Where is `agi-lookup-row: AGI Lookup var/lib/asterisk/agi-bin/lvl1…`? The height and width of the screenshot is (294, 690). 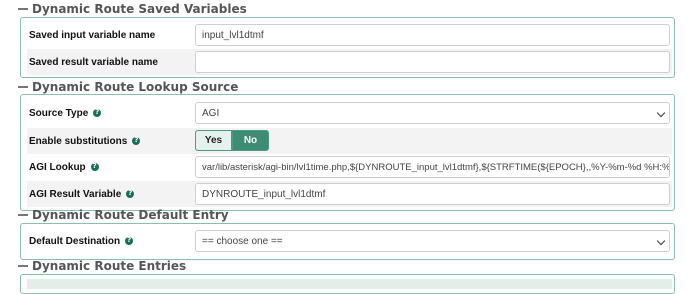
agi-lookup-row: AGI Lookup var/lib/asterisk/agi-bin/lvl1… is located at coordinates (349, 167).